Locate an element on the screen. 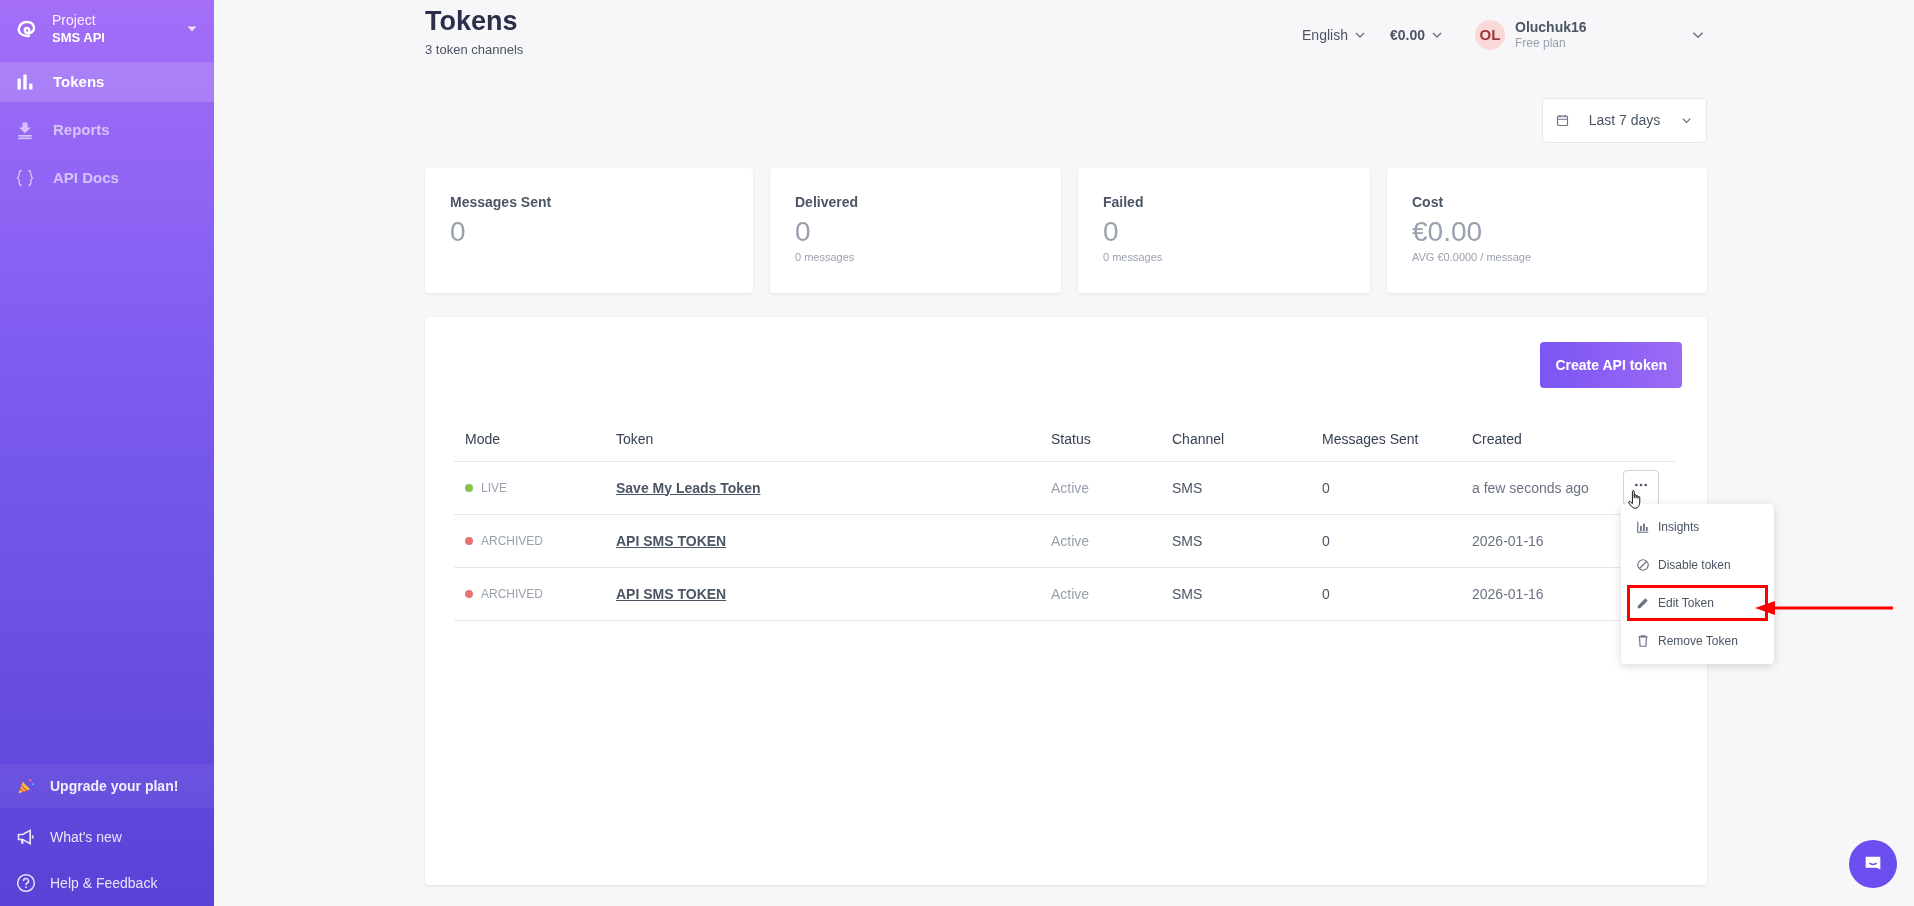  sidebar-link: Help & Feedback is located at coordinates (107, 883).